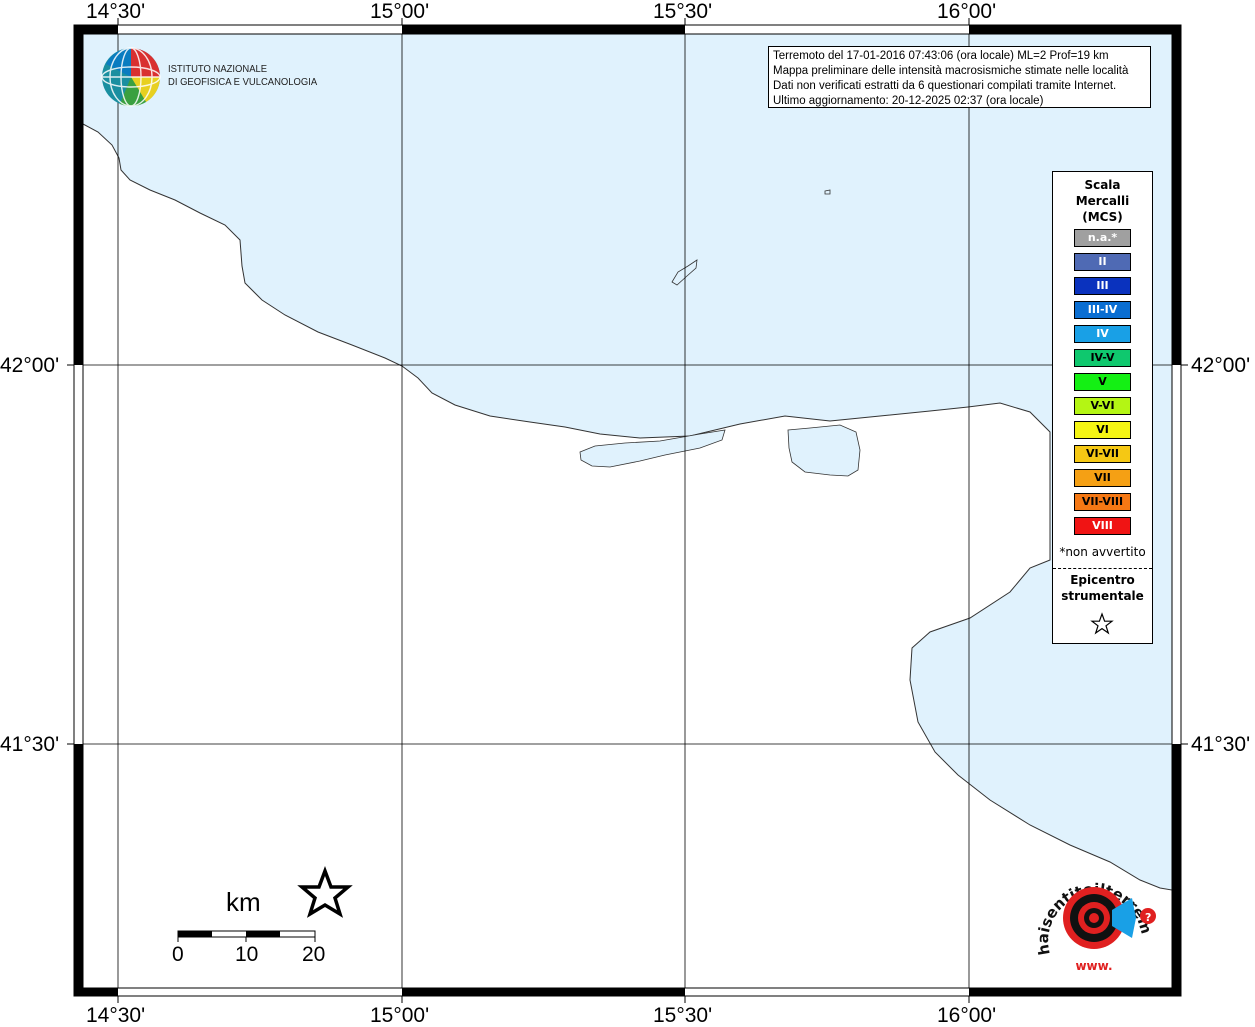 The image size is (1255, 1027). I want to click on lon-label-top: 15°30', so click(683, 11).